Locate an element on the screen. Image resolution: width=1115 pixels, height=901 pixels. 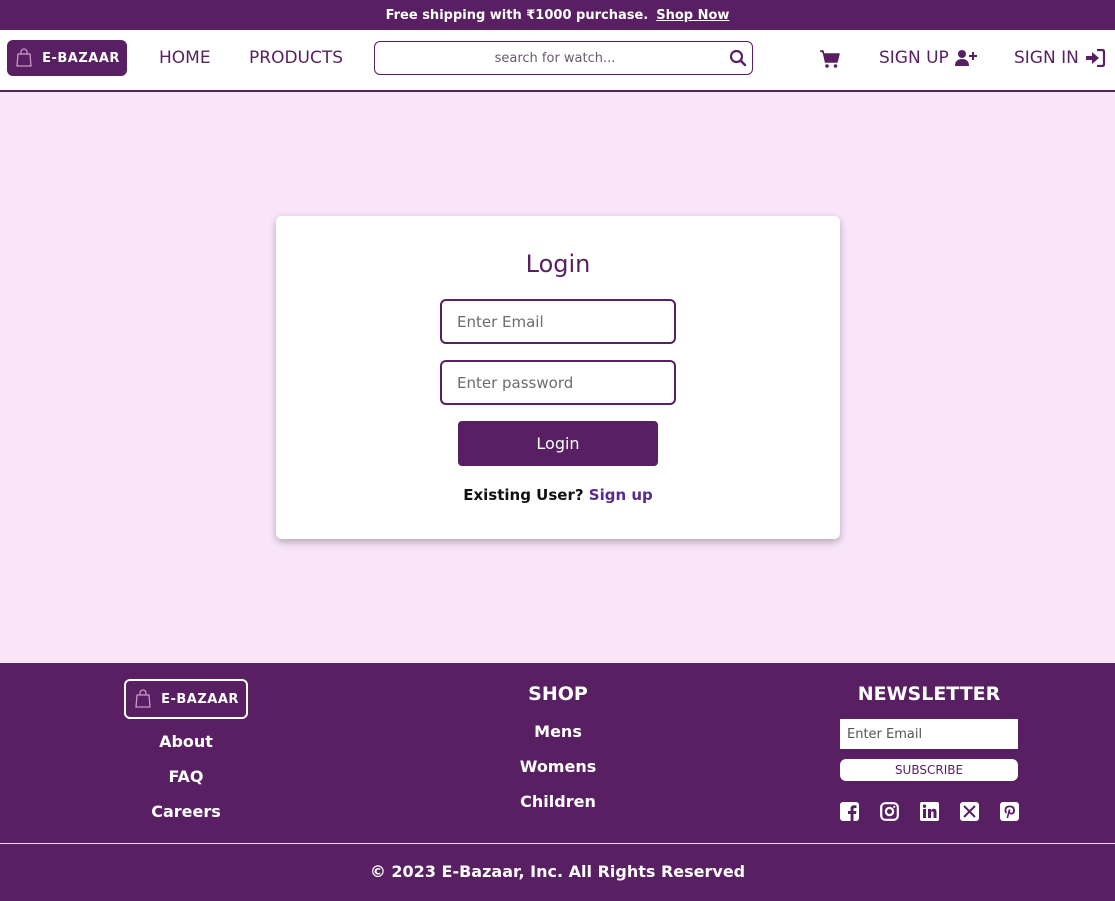
nav-products-link: PRODUCTS is located at coordinates (296, 58).